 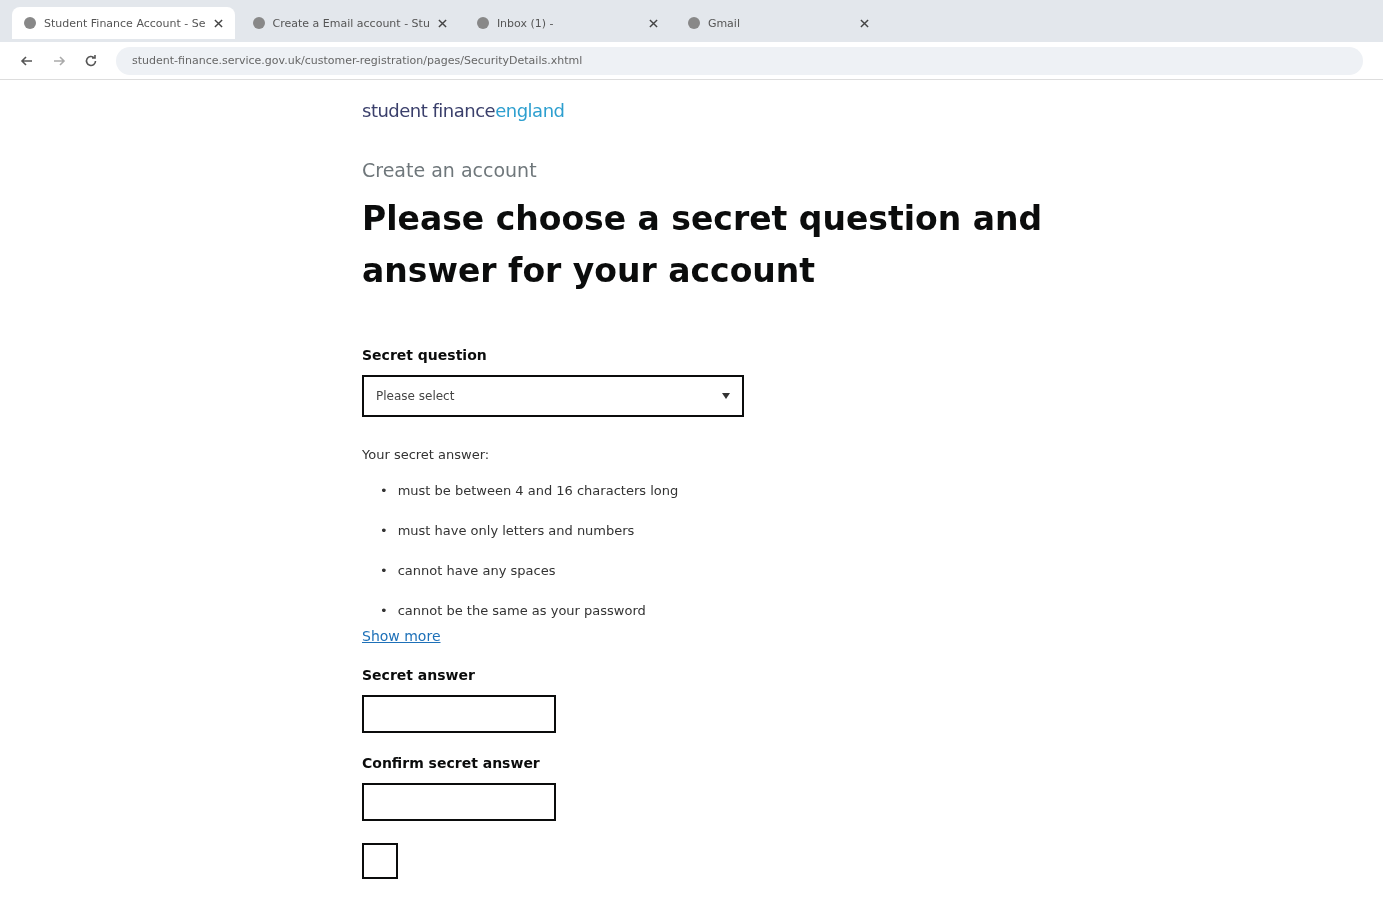 I want to click on back-icon, so click(x=27, y=60).